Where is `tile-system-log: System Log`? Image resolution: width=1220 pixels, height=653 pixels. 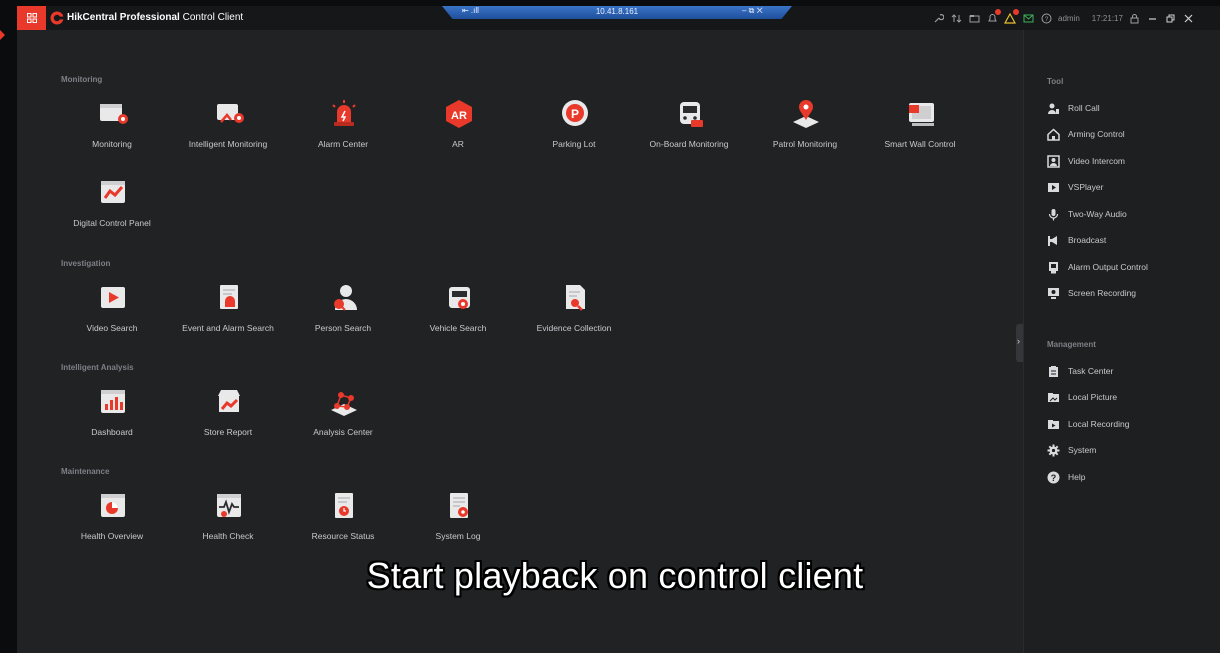
tile-system-log: System Log is located at coordinates (458, 520).